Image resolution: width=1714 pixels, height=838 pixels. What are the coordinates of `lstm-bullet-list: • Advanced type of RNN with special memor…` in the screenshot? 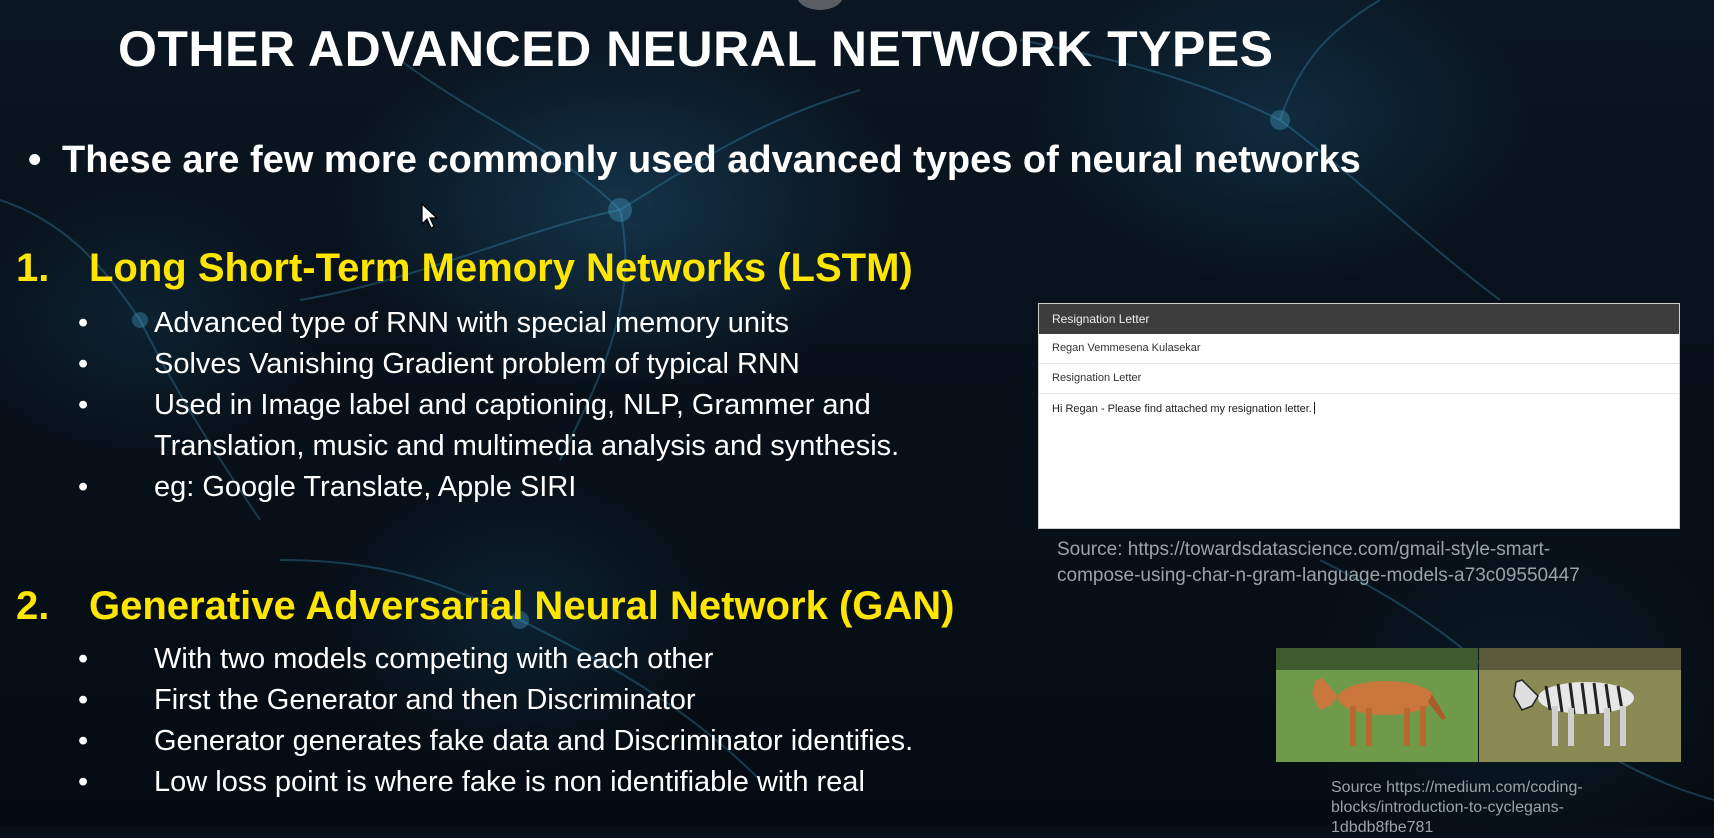 It's located at (546, 405).